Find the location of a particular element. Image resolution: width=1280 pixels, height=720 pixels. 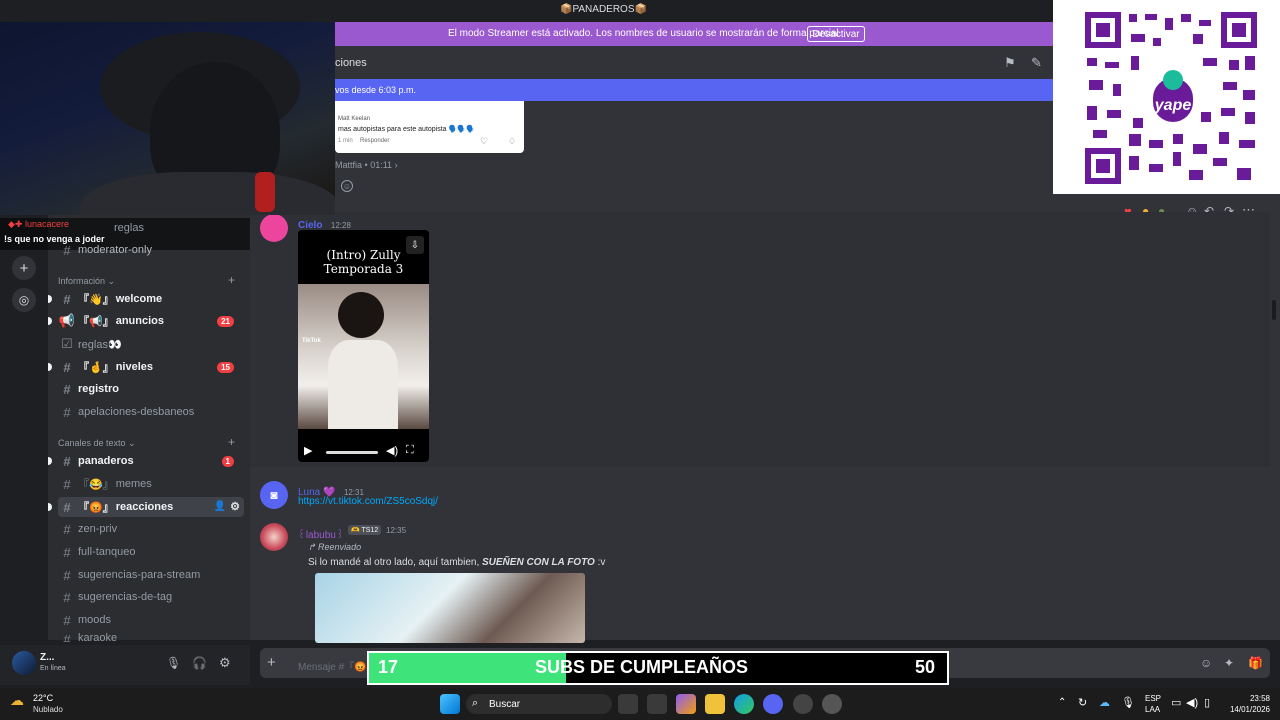

channel-sugerencias-para-stream: # sugerencias-para-stream is located at coordinates (151, 575).